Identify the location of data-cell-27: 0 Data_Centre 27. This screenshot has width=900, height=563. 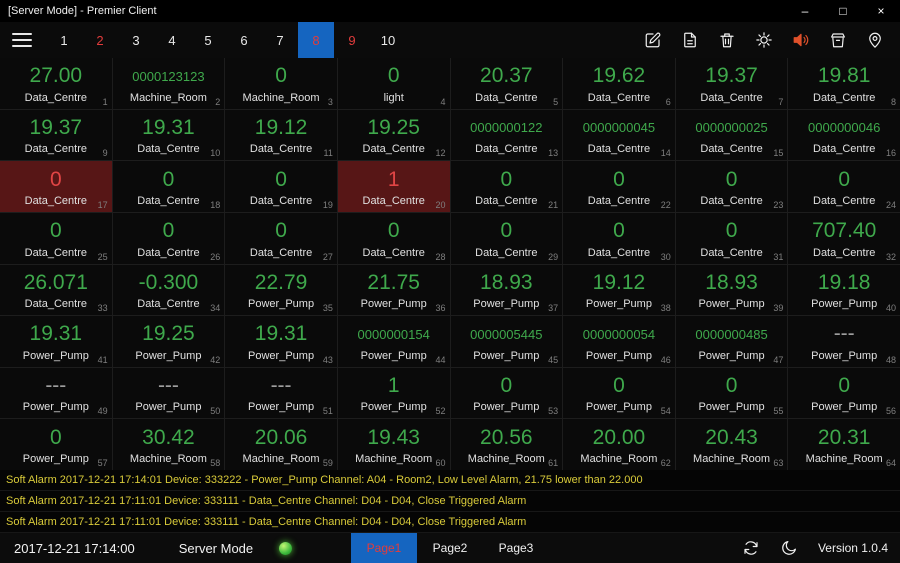
(281, 238).